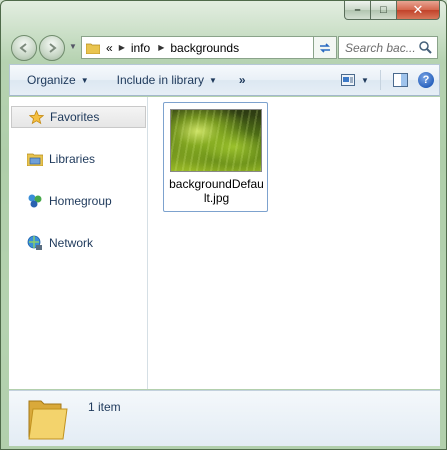 Image resolution: width=447 pixels, height=450 pixels. I want to click on arrow-right-icon, so click(53, 48).